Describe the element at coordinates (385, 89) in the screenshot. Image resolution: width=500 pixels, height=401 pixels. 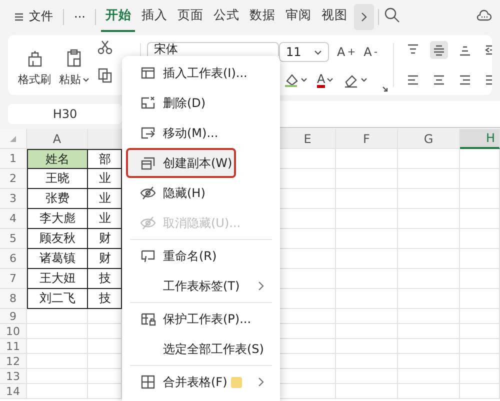
I see `dialog-launcher-icon` at that location.